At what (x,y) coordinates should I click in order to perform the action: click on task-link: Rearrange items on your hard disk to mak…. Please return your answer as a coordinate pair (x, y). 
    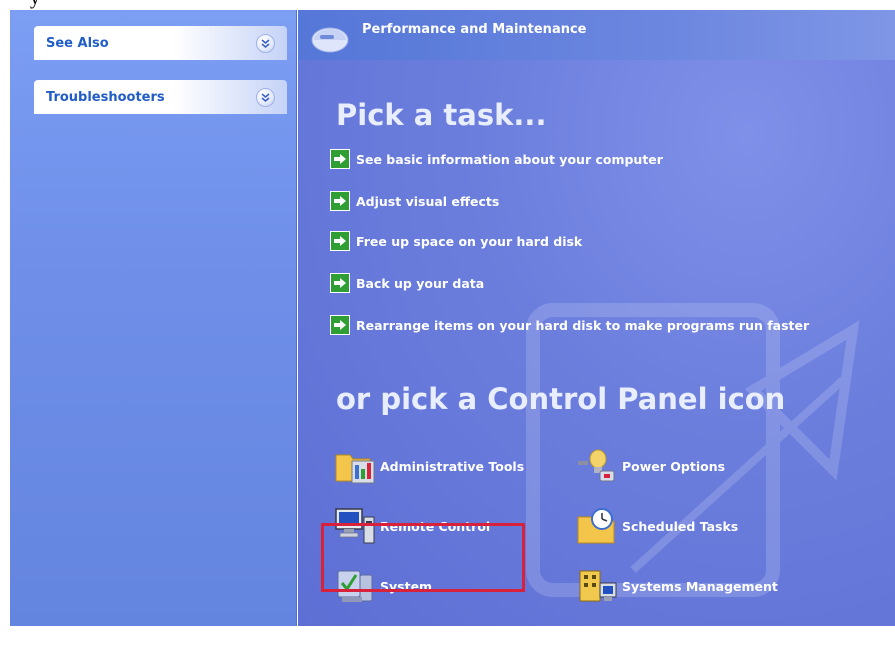
    Looking at the image, I should click on (569, 325).